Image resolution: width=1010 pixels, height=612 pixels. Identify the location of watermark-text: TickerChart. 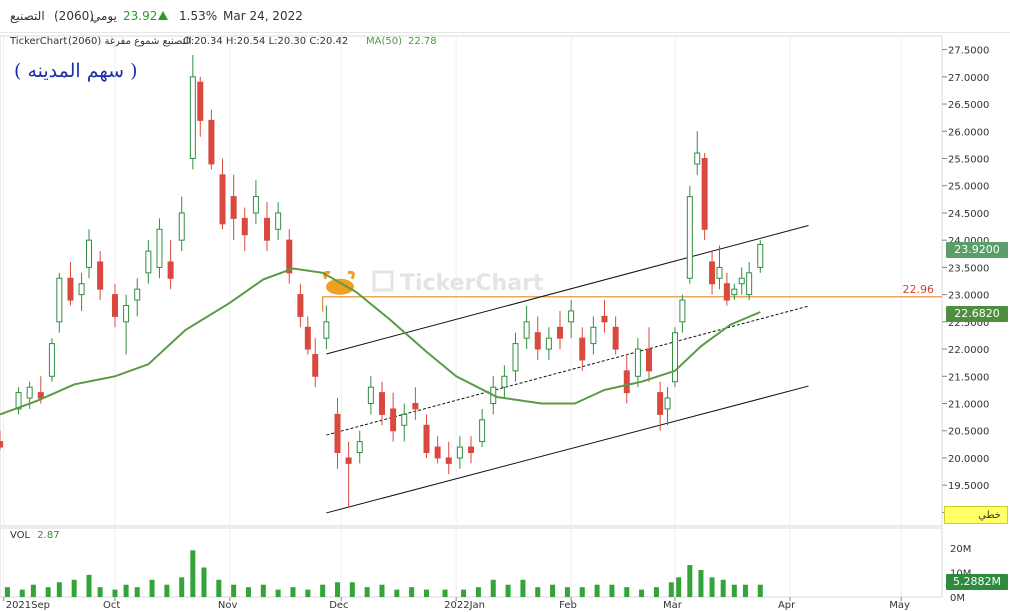
(472, 283).